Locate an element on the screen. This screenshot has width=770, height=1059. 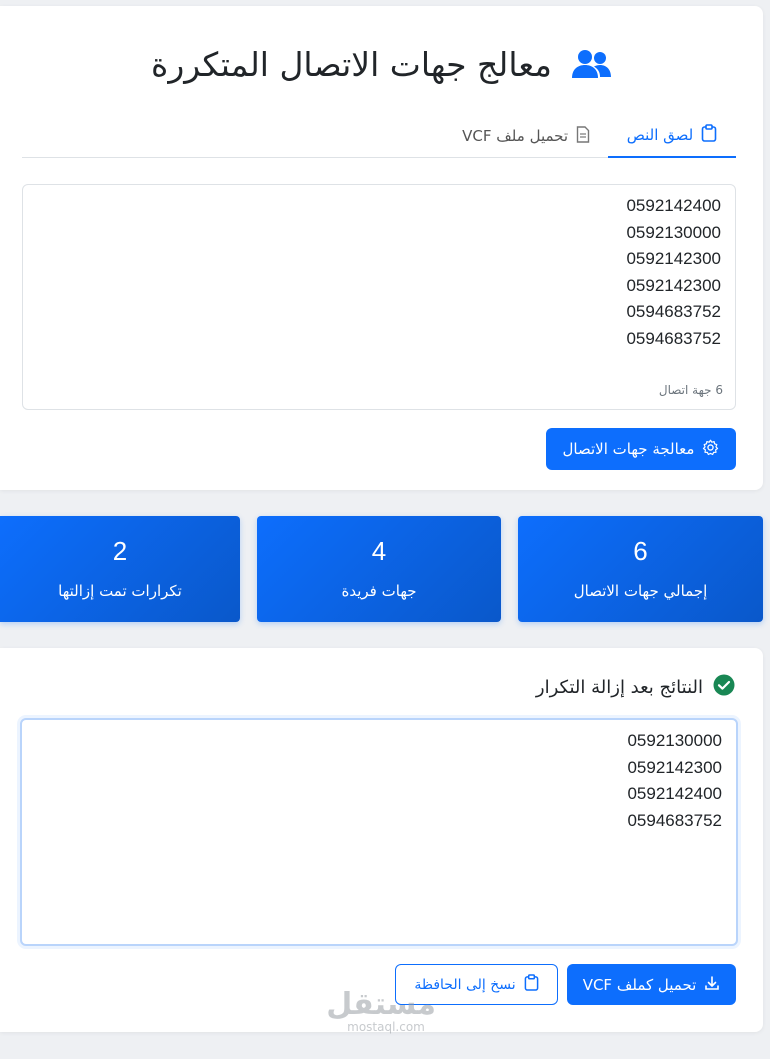
process-contacts-button: معالجة جهات الاتصال is located at coordinates (641, 449).